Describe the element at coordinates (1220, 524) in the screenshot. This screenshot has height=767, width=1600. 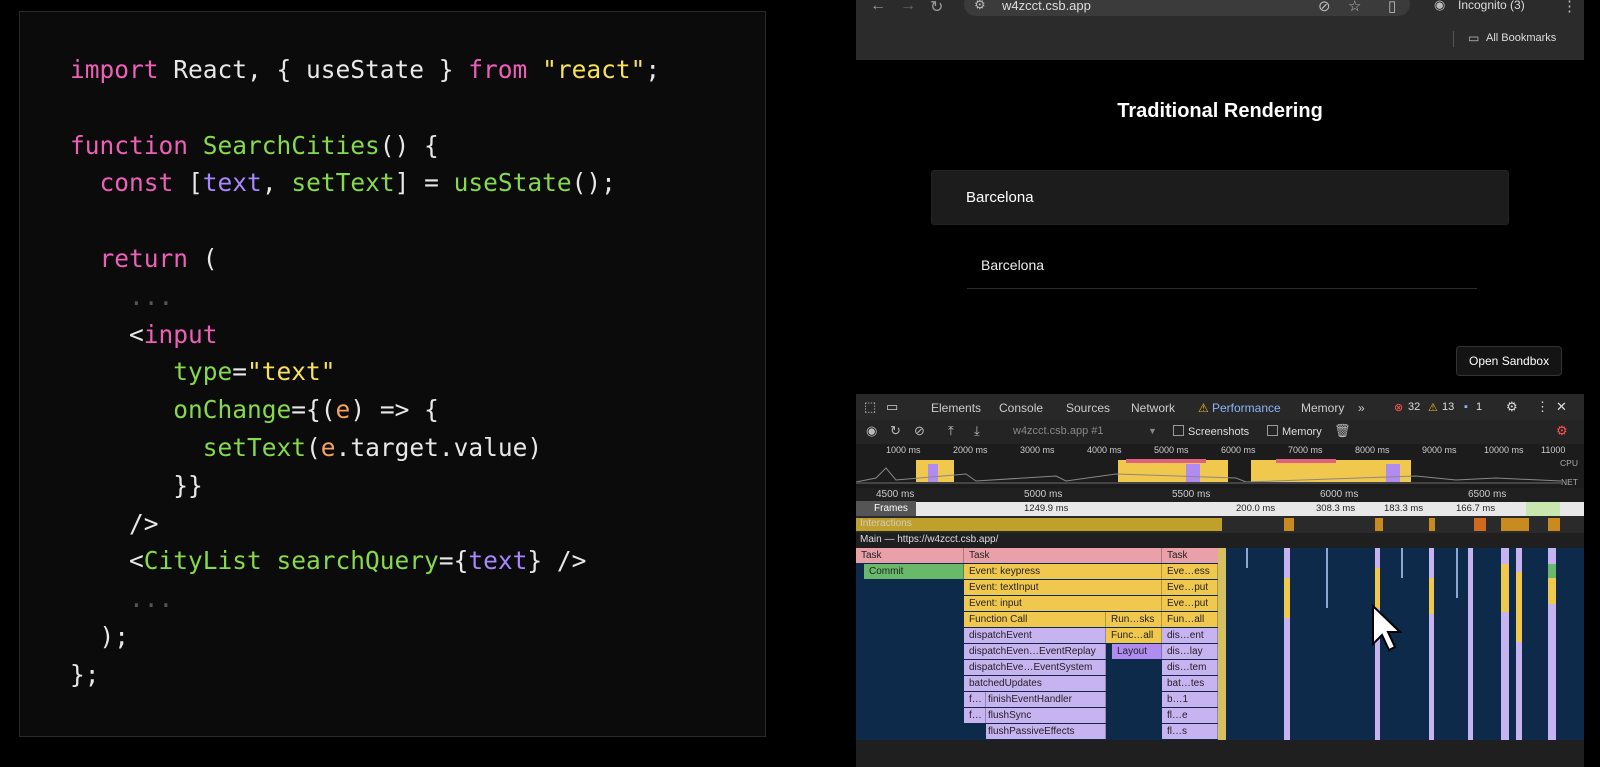
I see `interactions-track: Interactions` at that location.